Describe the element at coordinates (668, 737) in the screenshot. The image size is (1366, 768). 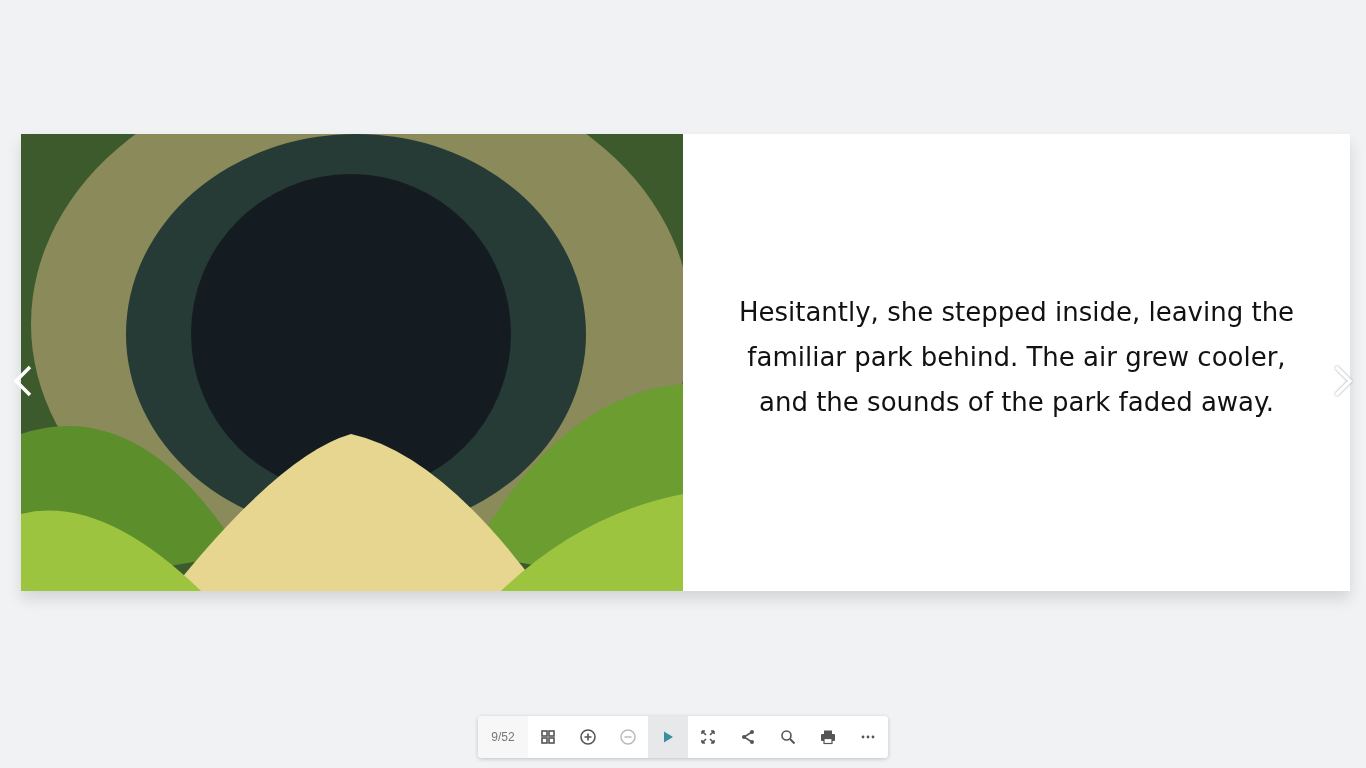
I see `play-button` at that location.